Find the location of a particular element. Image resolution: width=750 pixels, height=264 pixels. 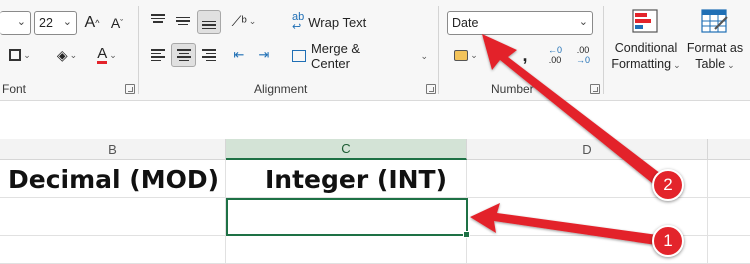

increase-font-icon: A is located at coordinates (90, 22).